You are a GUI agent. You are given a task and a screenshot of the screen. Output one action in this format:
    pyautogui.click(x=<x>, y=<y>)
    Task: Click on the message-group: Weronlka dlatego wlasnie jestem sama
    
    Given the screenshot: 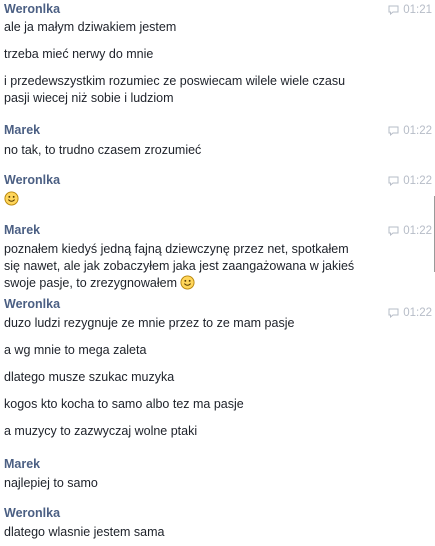 What is the action you would take?
    pyautogui.click(x=219, y=523)
    